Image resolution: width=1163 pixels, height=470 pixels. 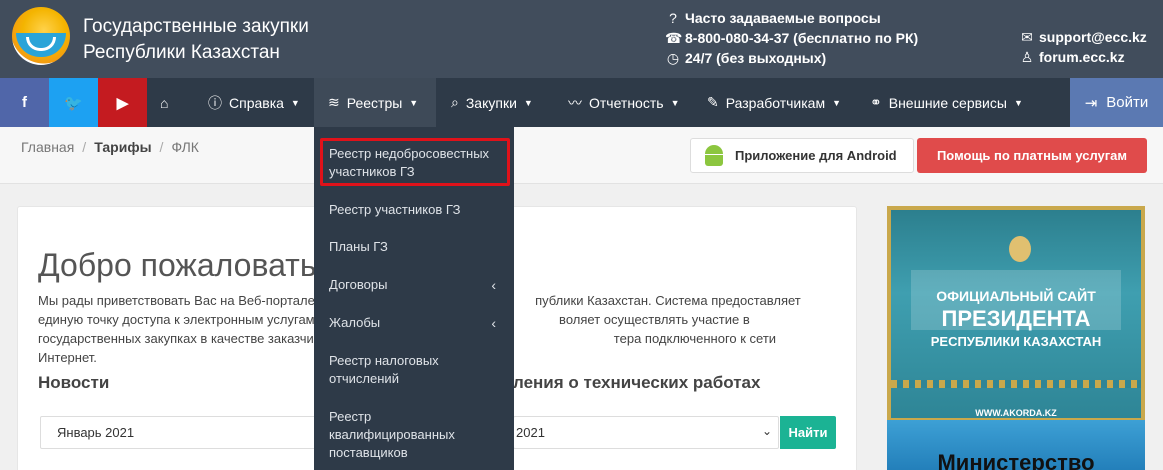 What do you see at coordinates (1016, 318) in the screenshot?
I see `banner-line2: ПРЕЗИДЕНТА` at bounding box center [1016, 318].